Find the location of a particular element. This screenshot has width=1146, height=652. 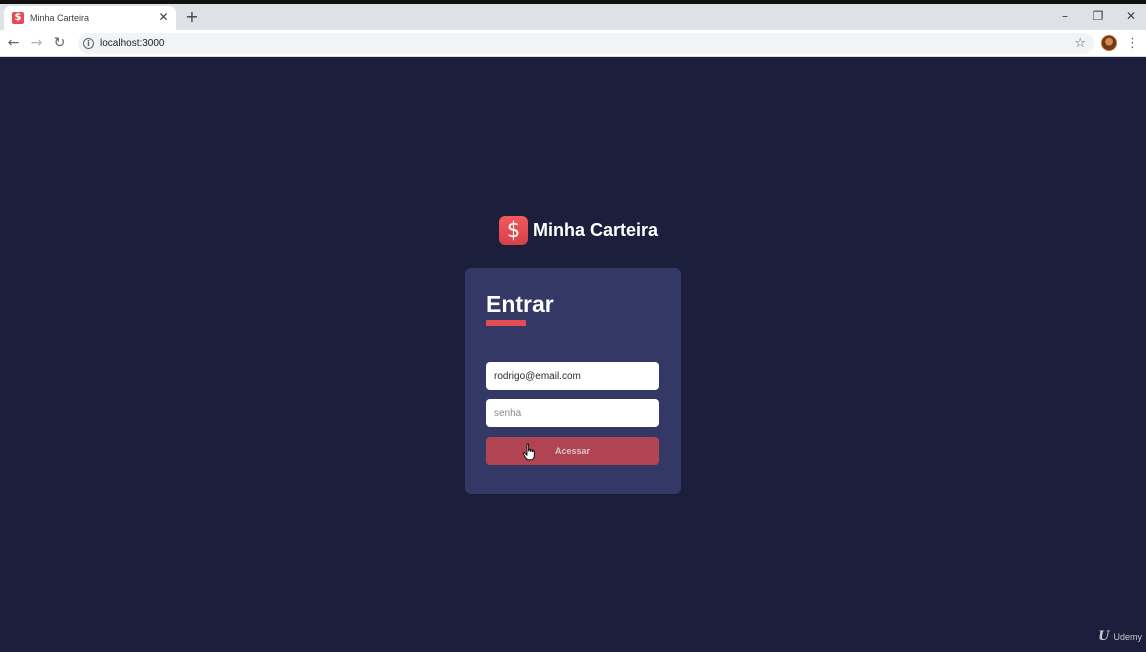

udemy-logo-icon: U is located at coordinates (1104, 636).